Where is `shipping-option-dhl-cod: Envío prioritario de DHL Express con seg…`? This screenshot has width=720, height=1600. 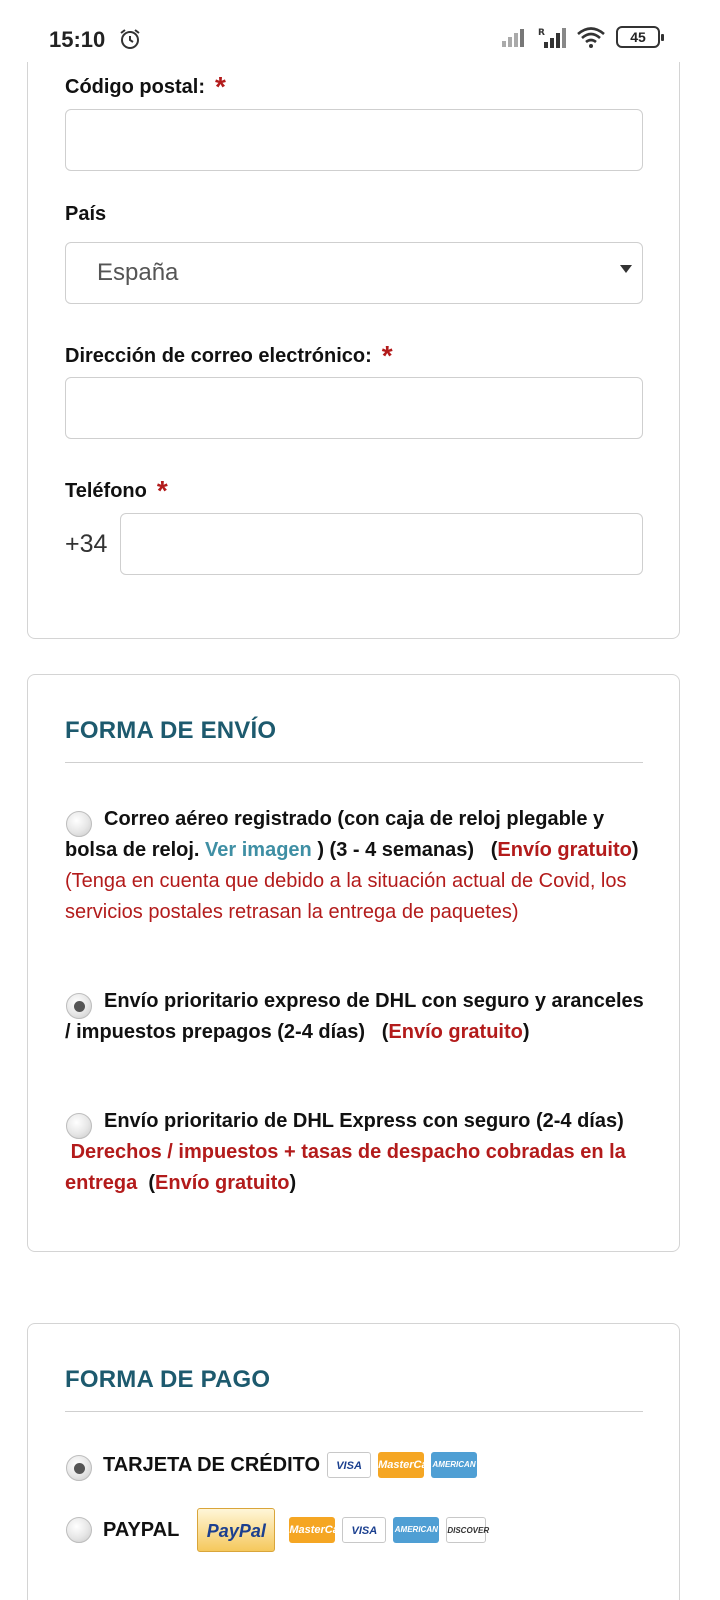
shipping-option-dhl-cod: Envío prioritario de DHL Express con seg… is located at coordinates (355, 1152).